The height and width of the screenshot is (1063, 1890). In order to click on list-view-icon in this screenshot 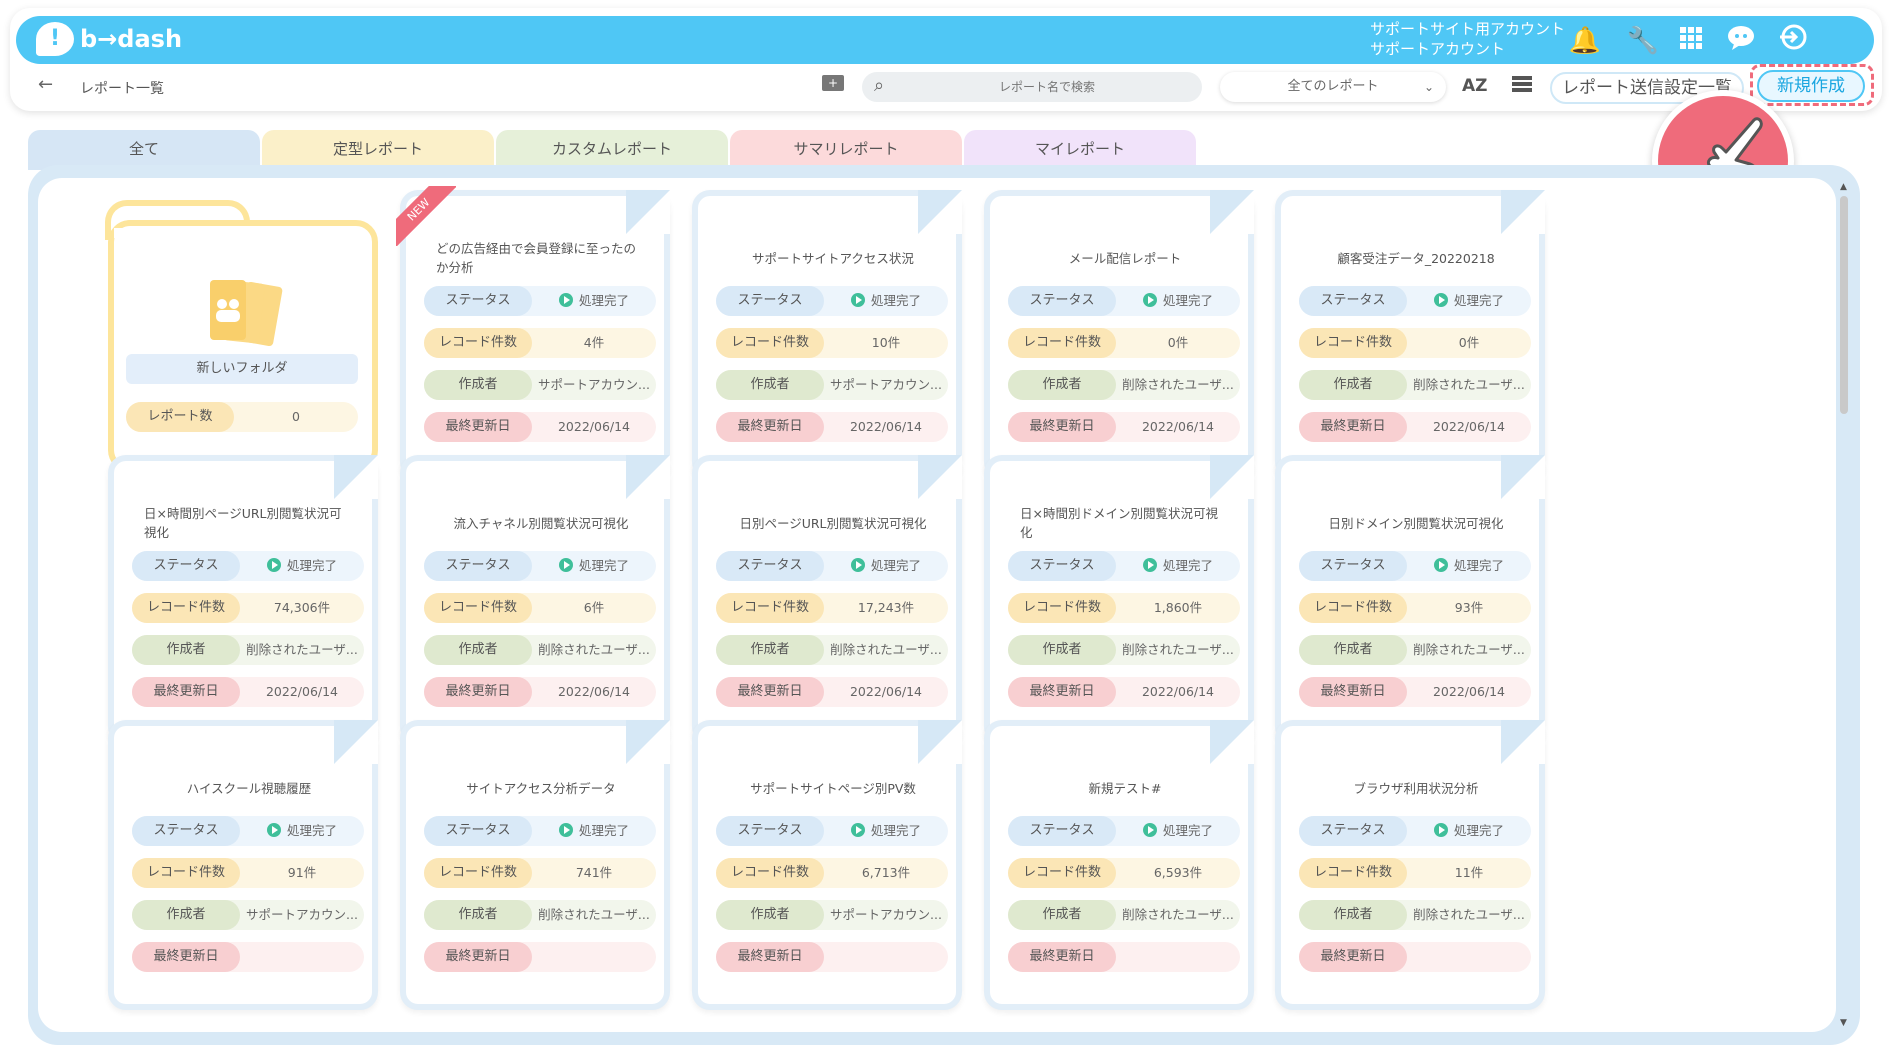, I will do `click(1522, 84)`.